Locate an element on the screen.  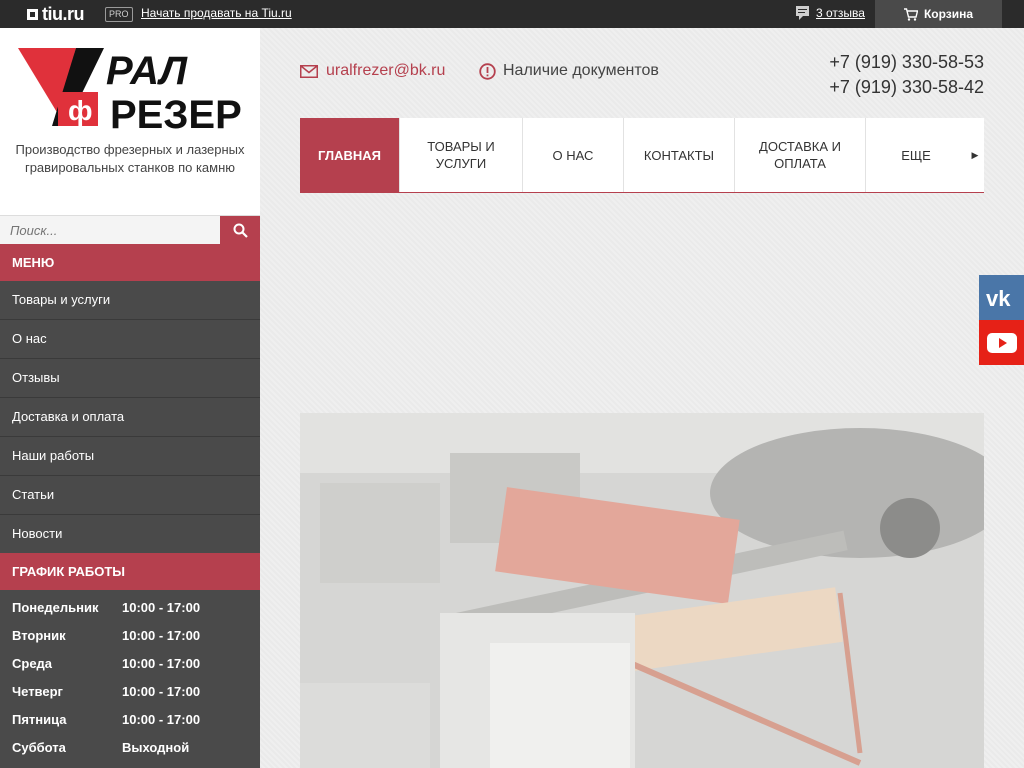
sidebar-item-reviews: Отзывы is located at coordinates (130, 378).